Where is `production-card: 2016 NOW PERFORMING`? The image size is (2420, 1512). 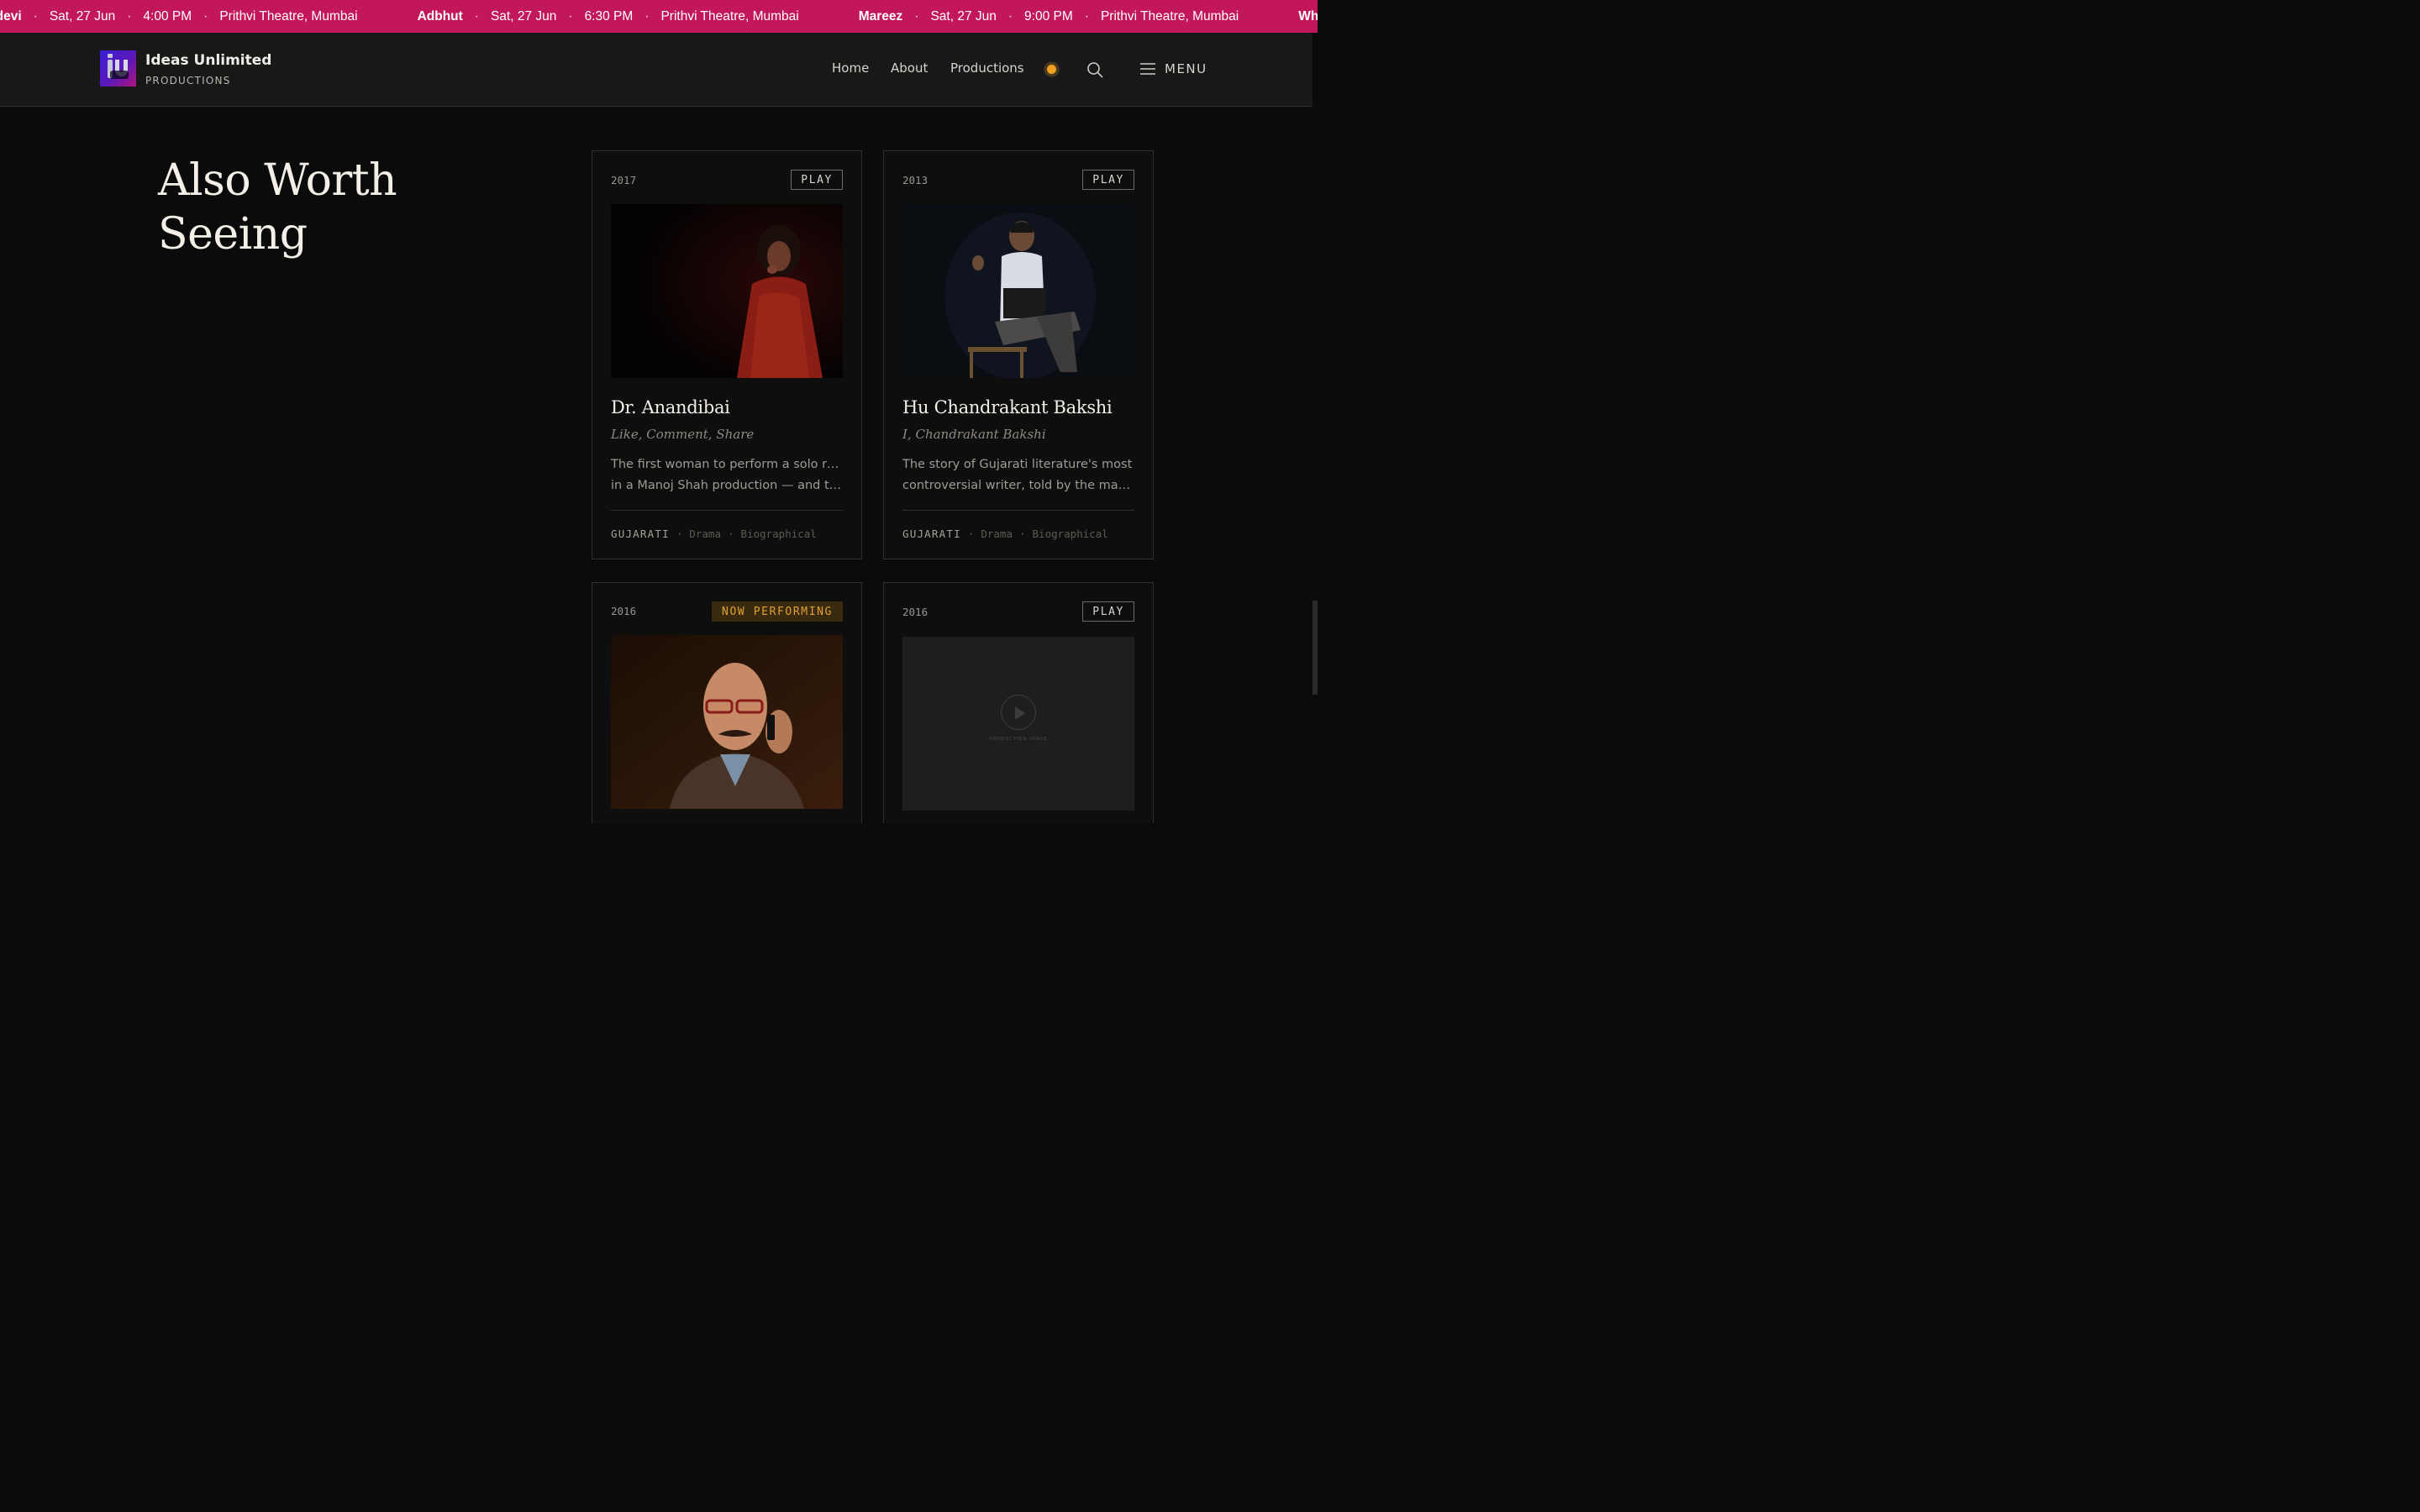
production-card: 2016 NOW PERFORMING is located at coordinates (727, 702).